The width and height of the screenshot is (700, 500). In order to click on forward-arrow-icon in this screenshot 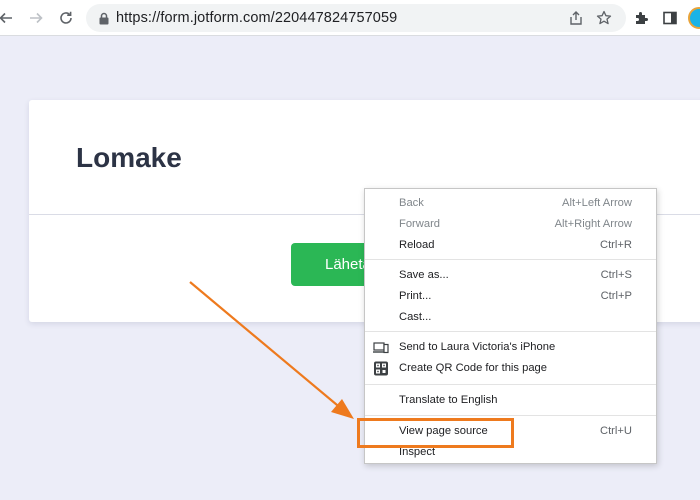, I will do `click(36, 18)`.